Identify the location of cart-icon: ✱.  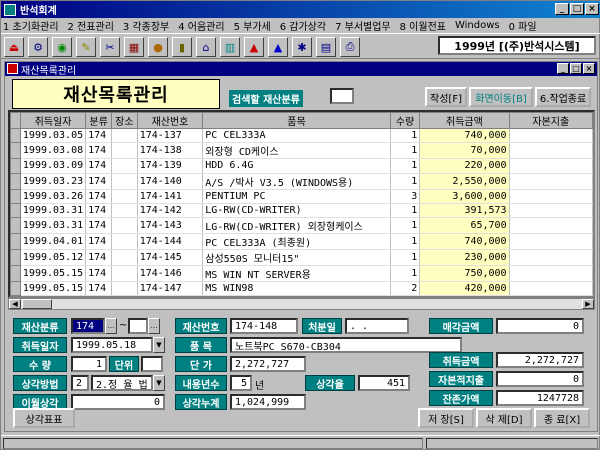
(302, 47).